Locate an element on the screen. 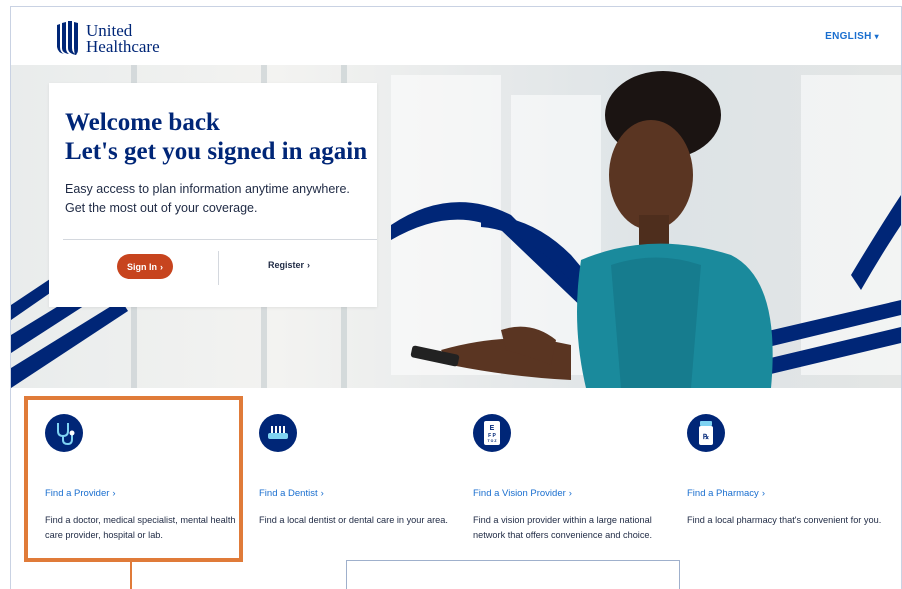  pill-bottle-icon: ℞ is located at coordinates (706, 433).